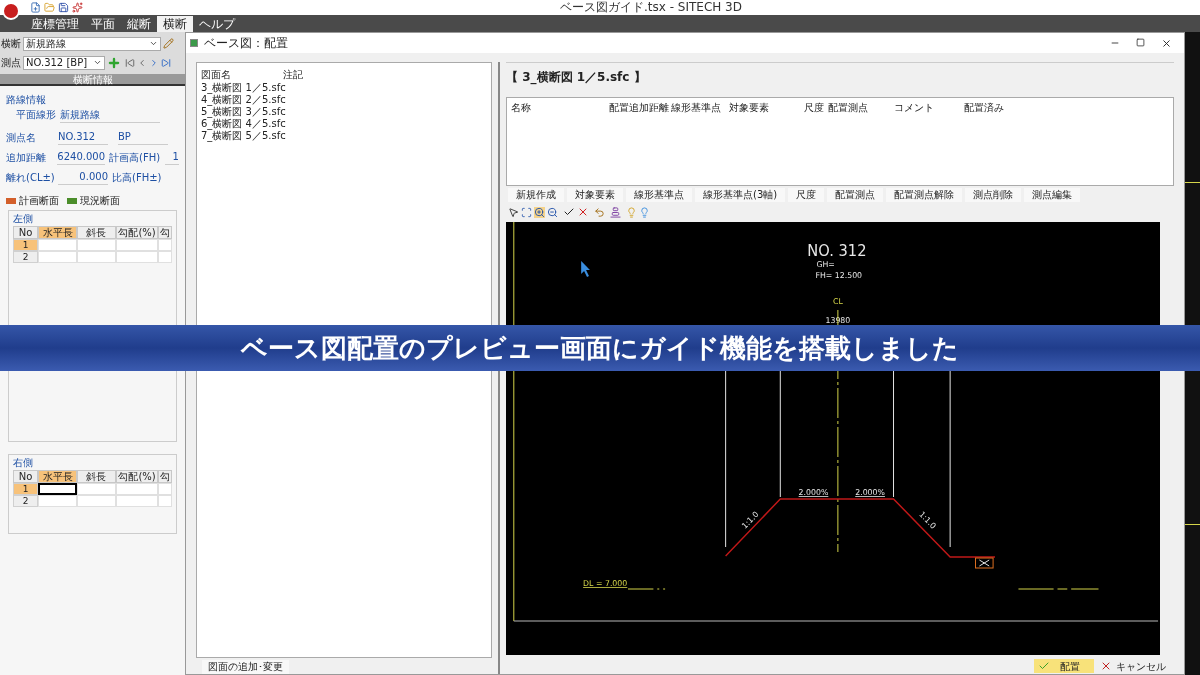 The image size is (1200, 675). I want to click on group-title: 路線情報, so click(26, 100).